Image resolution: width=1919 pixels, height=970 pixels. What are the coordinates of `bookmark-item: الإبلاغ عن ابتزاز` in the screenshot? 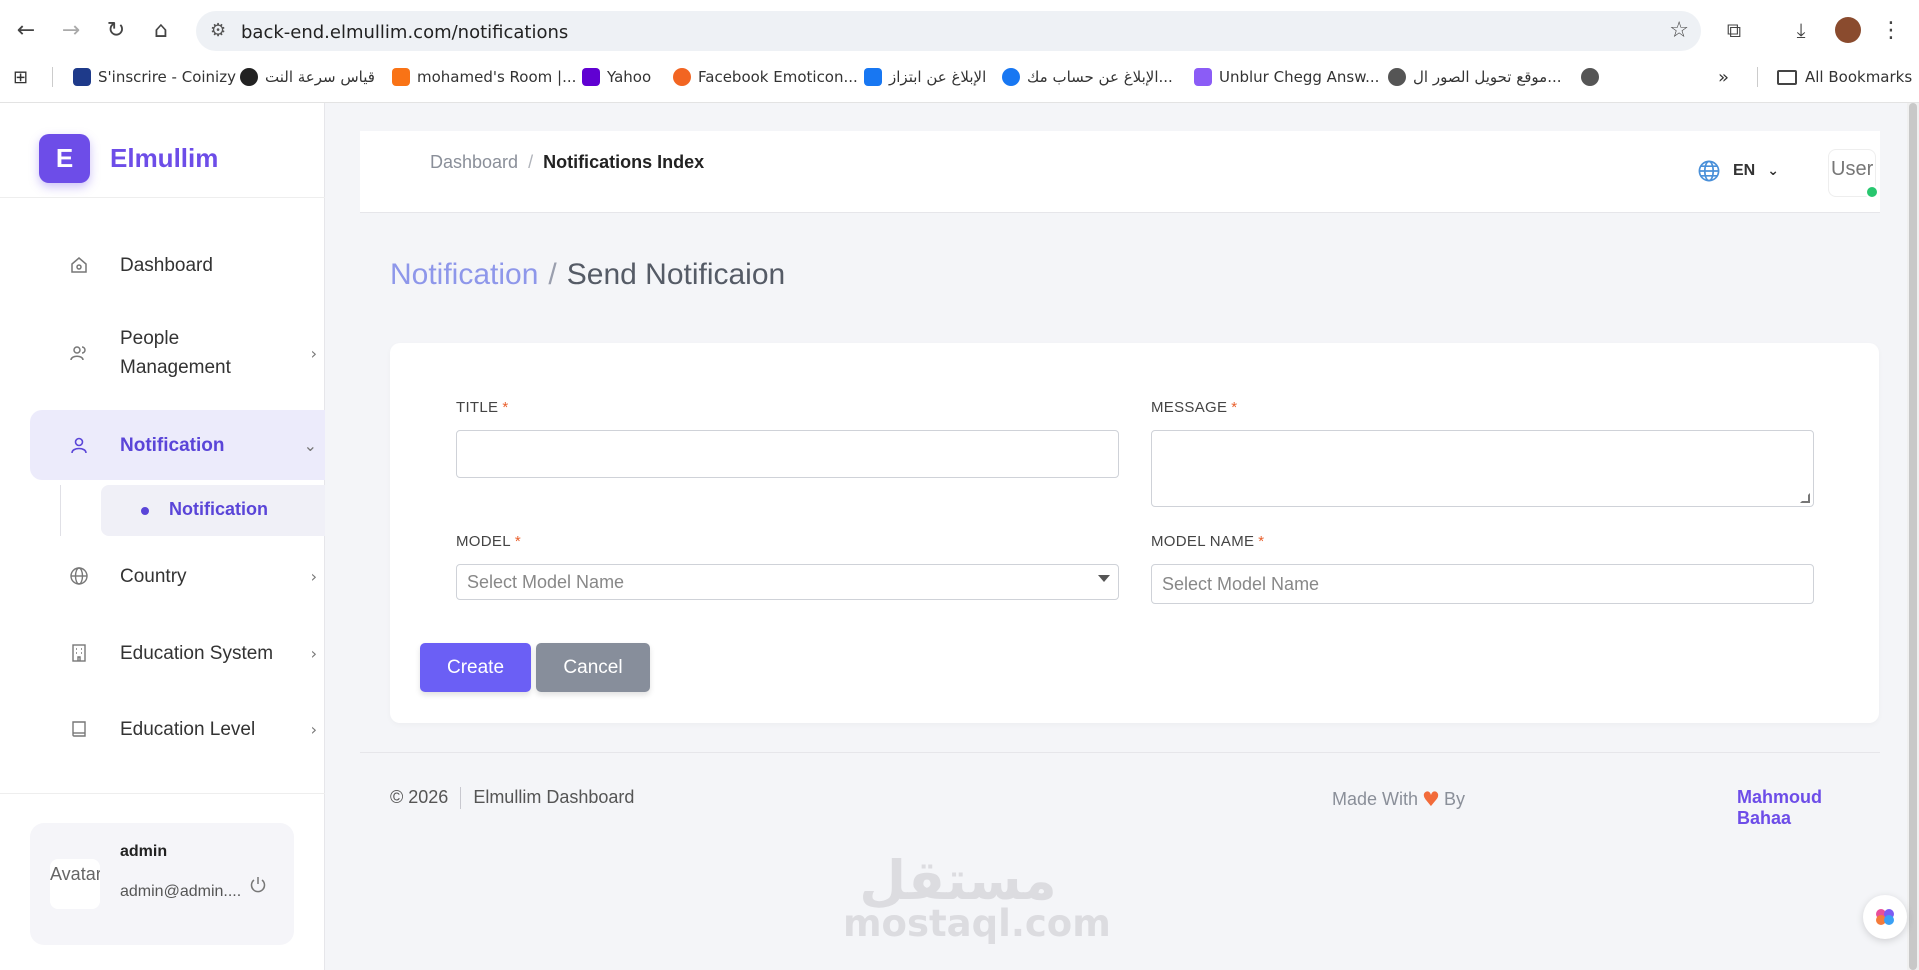 It's located at (925, 77).